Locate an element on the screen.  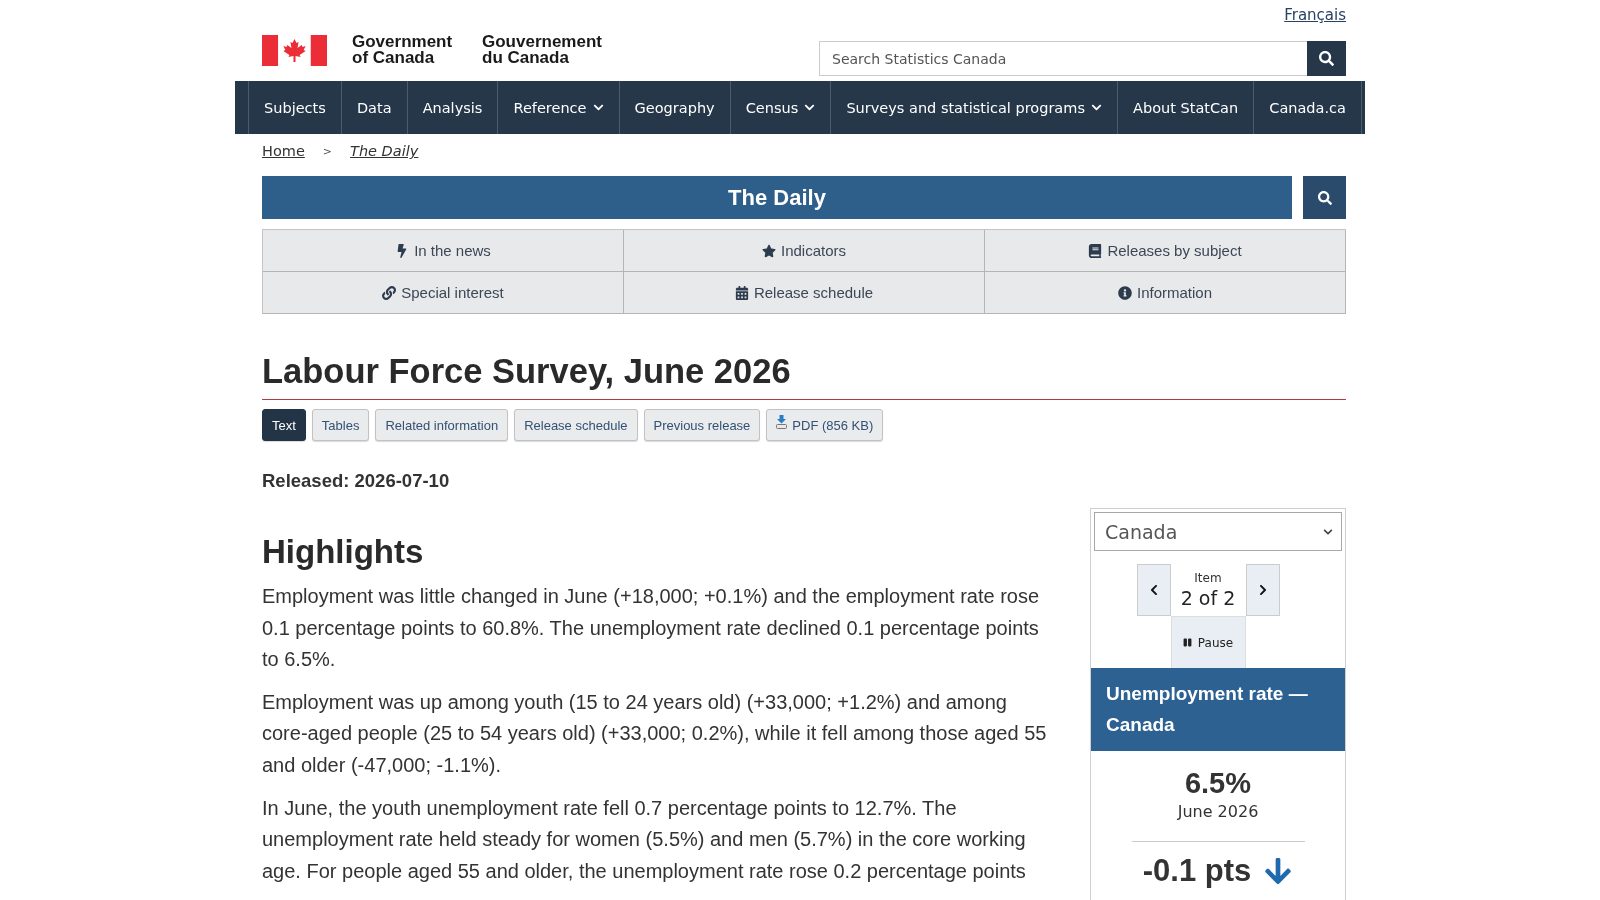
nav-menu-item: Surveys and statistical programs is located at coordinates (973, 107).